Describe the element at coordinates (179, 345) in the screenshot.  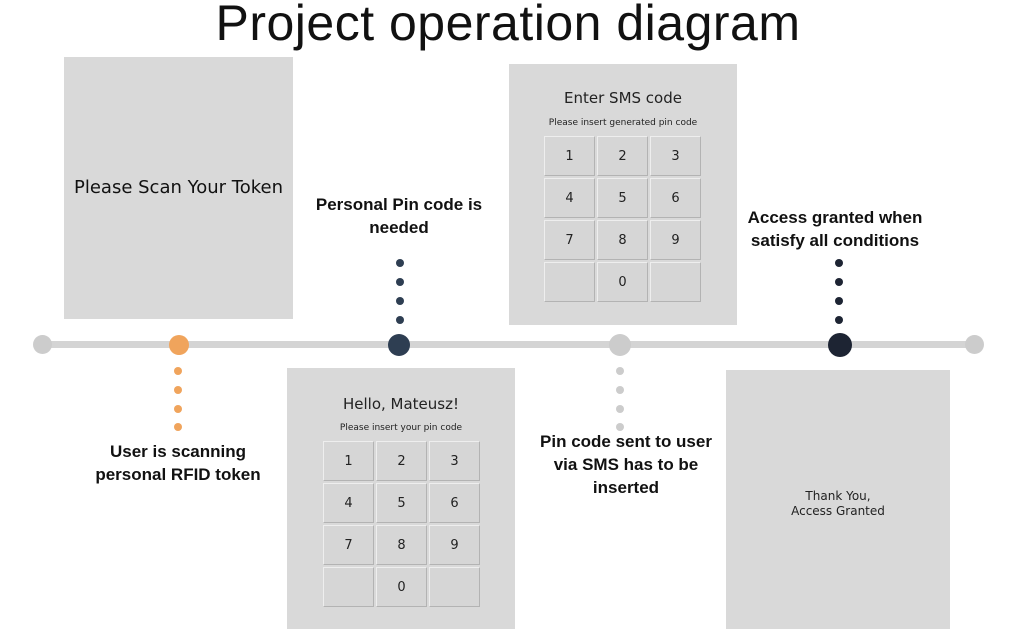
I see `step-1-node` at that location.